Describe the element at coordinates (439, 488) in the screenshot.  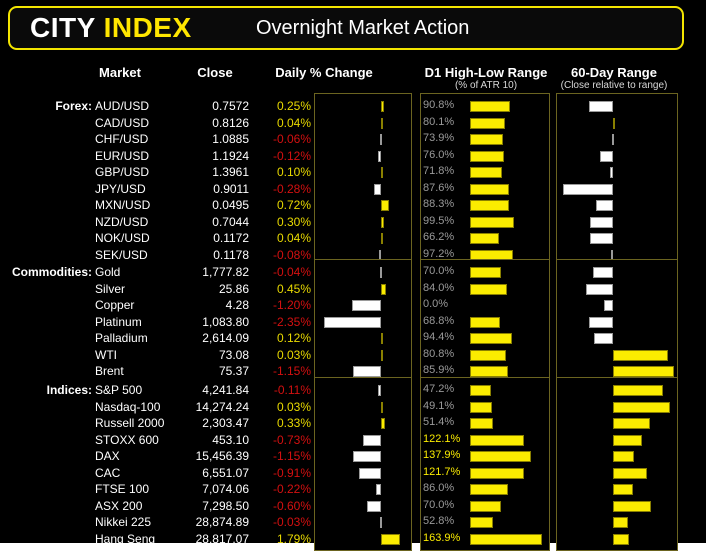
I see `d1-range-label: 86.0%` at that location.